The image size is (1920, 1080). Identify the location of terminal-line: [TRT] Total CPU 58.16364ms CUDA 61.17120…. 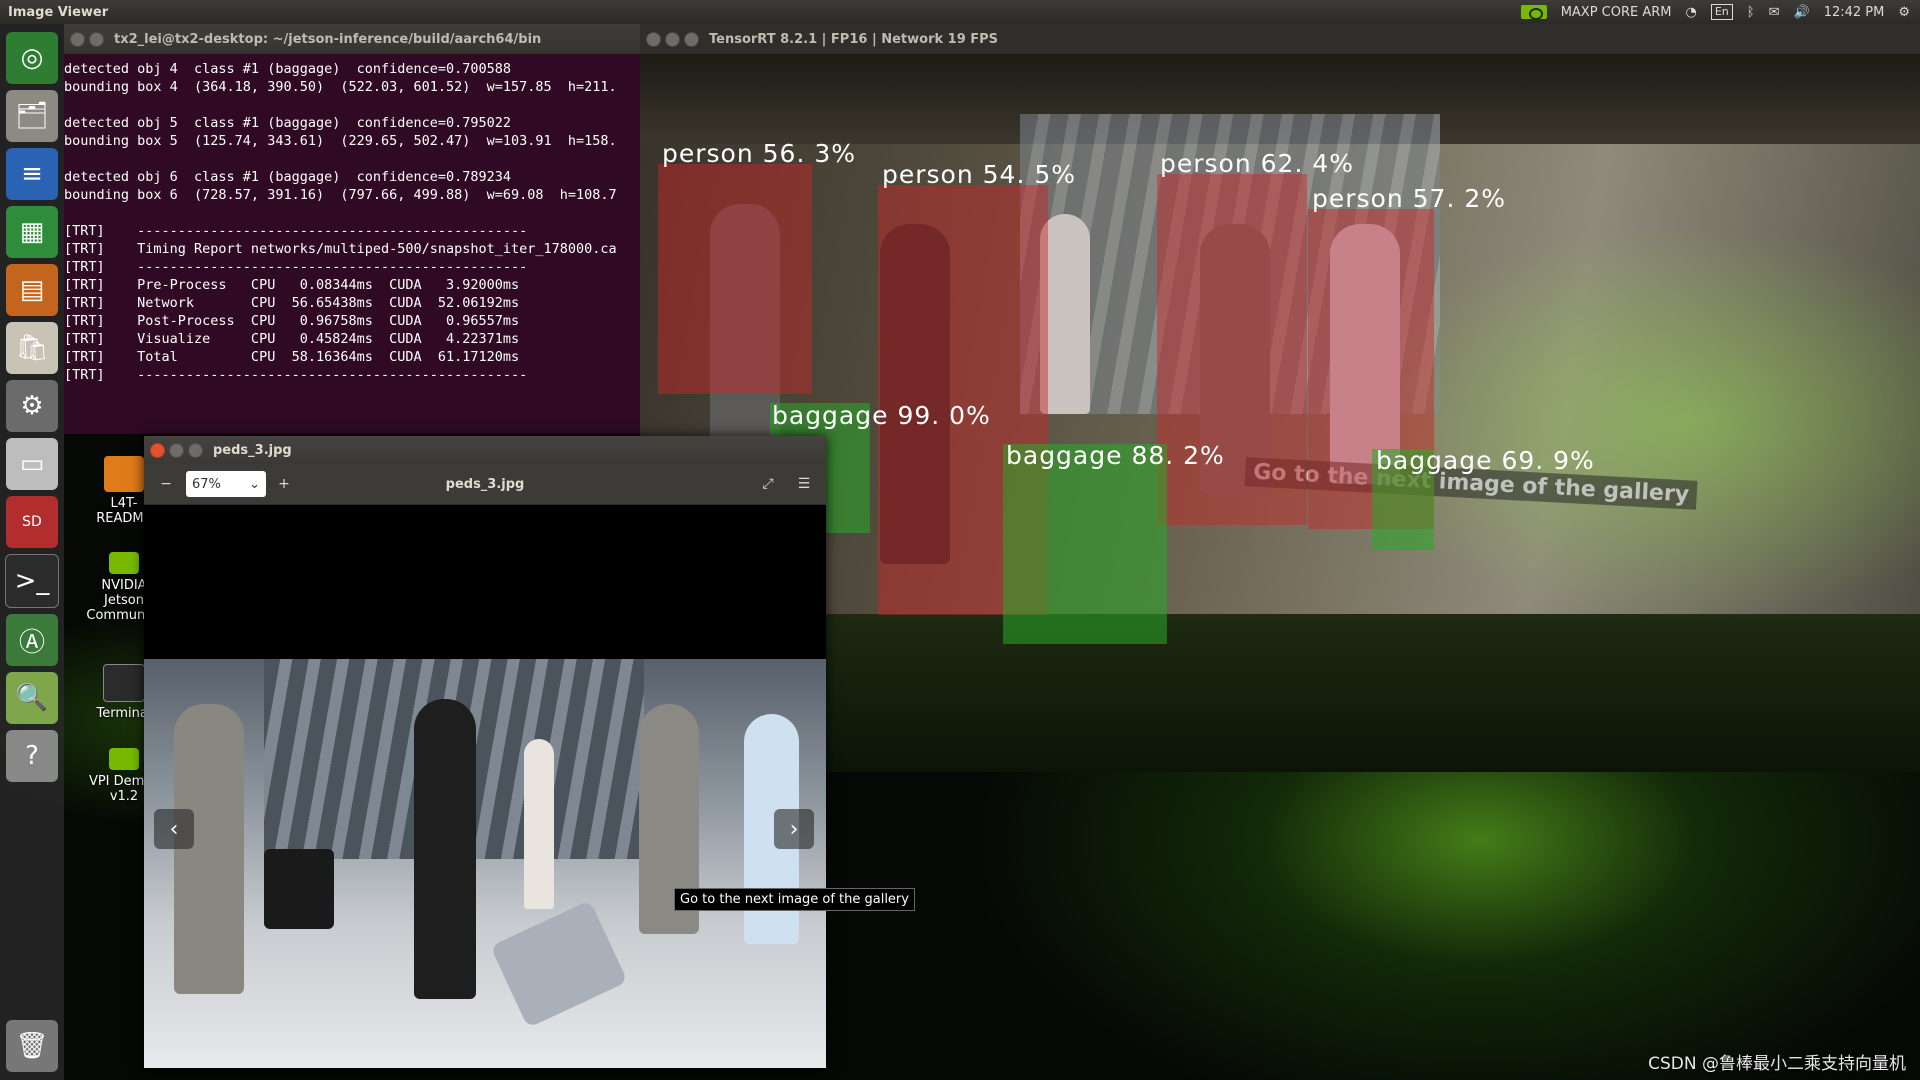
(292, 357).